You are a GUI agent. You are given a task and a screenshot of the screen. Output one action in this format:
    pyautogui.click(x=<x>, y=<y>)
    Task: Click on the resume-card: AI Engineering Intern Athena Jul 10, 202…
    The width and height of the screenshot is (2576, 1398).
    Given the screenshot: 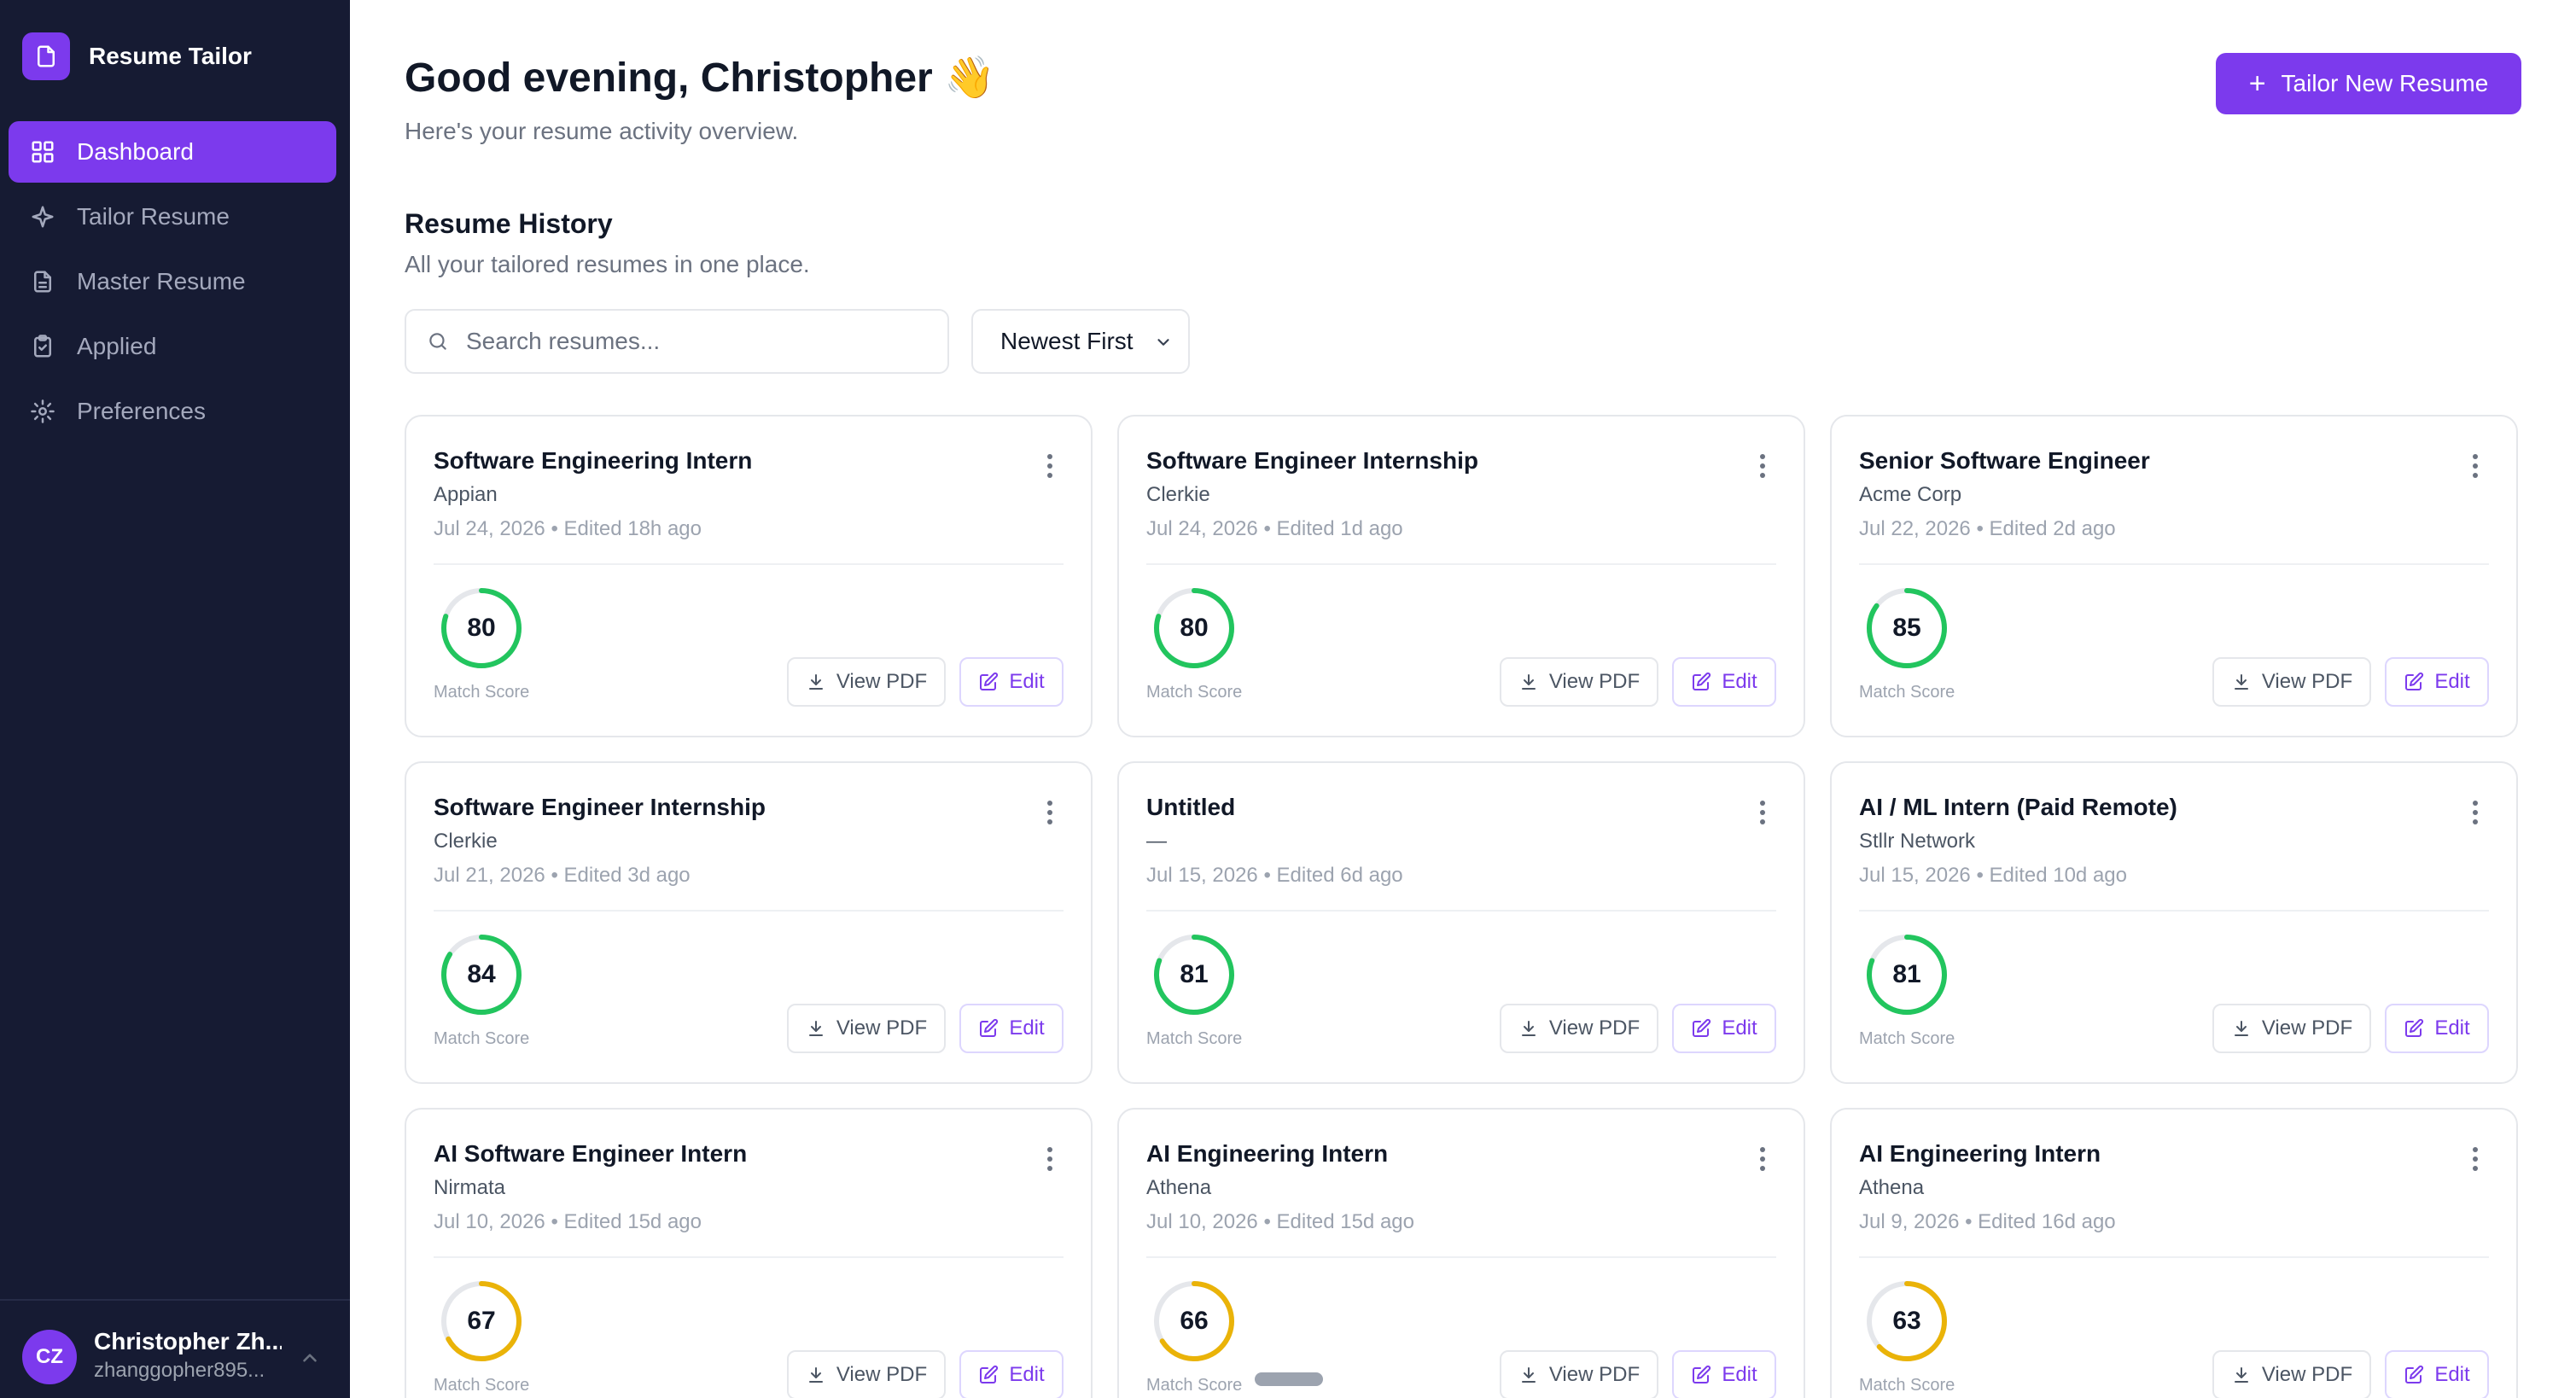 What is the action you would take?
    pyautogui.click(x=1461, y=1253)
    